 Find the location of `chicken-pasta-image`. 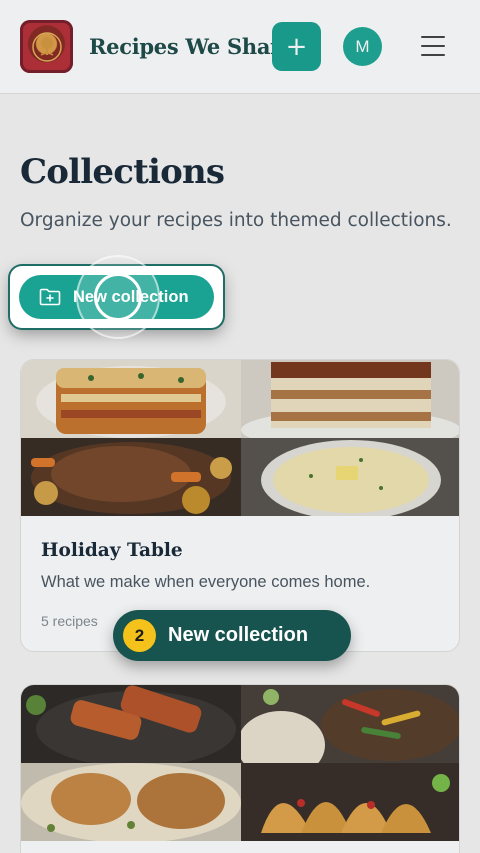

chicken-pasta-image is located at coordinates (131, 802).